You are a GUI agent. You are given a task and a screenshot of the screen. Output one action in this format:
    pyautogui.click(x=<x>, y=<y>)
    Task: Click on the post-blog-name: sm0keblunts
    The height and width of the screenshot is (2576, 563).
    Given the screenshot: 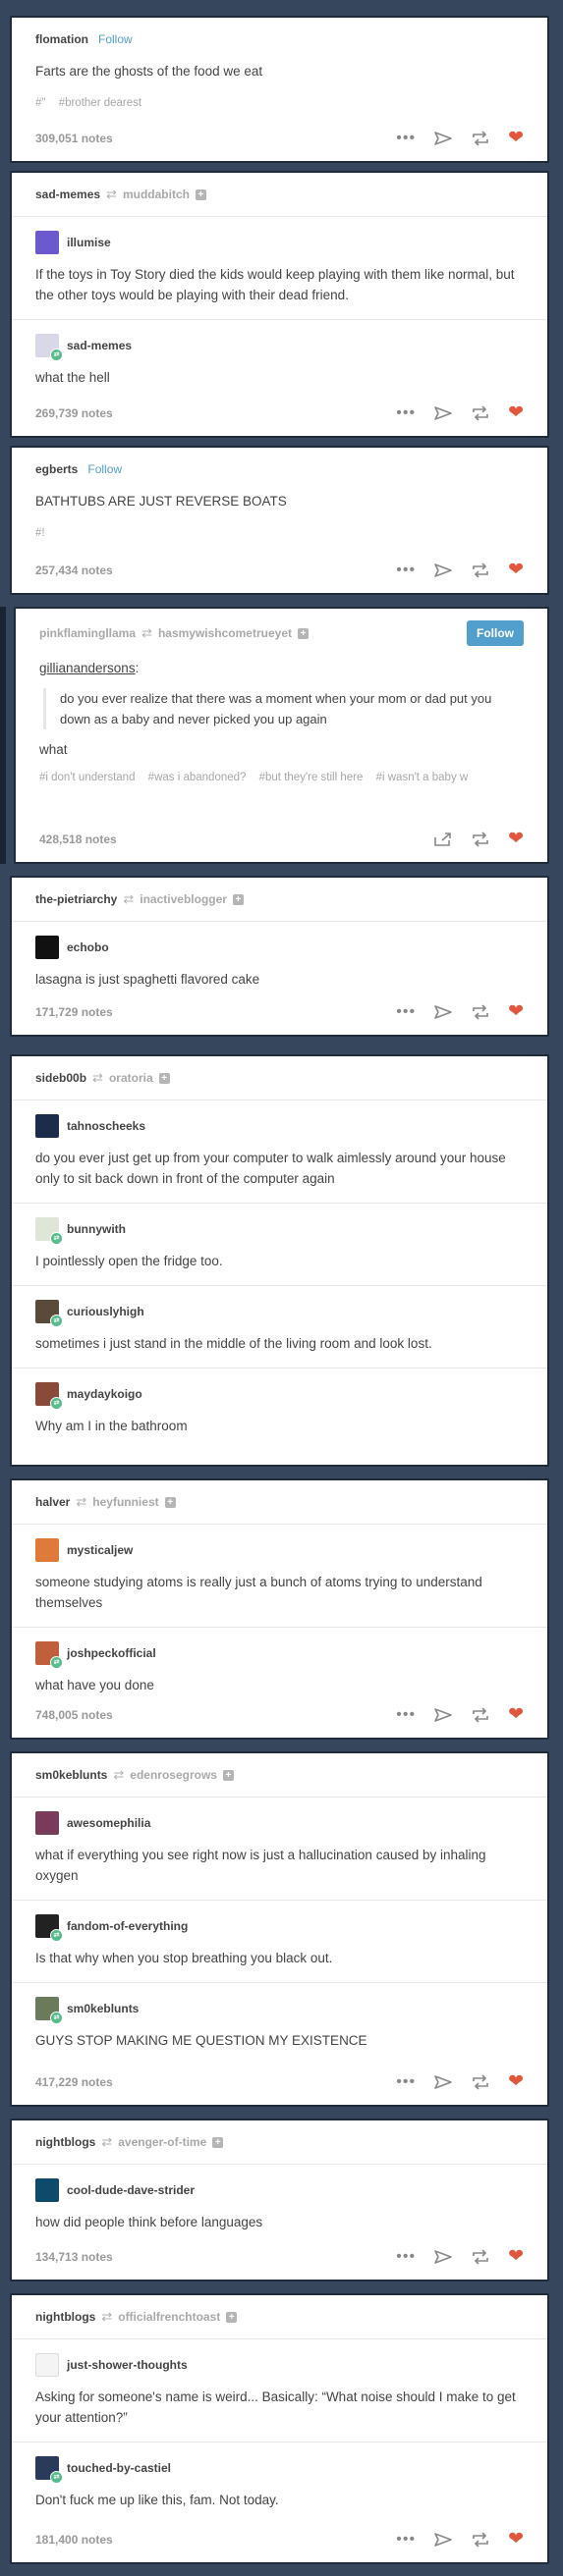 What is the action you would take?
    pyautogui.click(x=71, y=1775)
    